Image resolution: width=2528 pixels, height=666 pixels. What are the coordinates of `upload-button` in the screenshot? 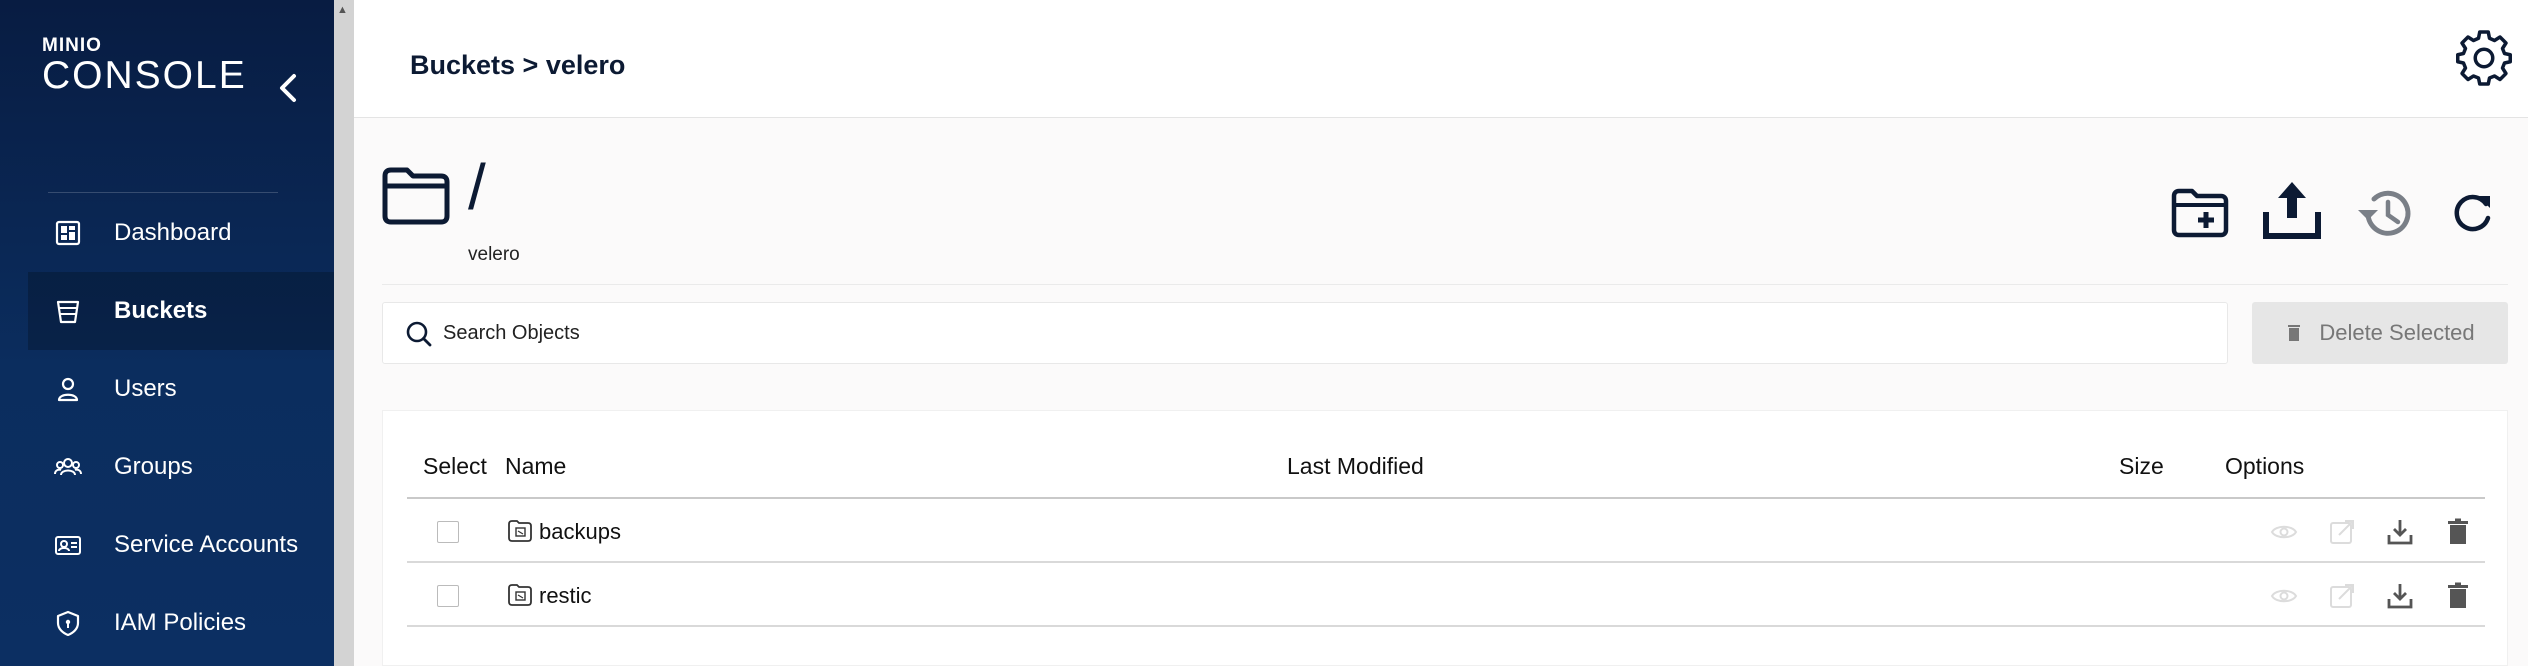 It's located at (2292, 210).